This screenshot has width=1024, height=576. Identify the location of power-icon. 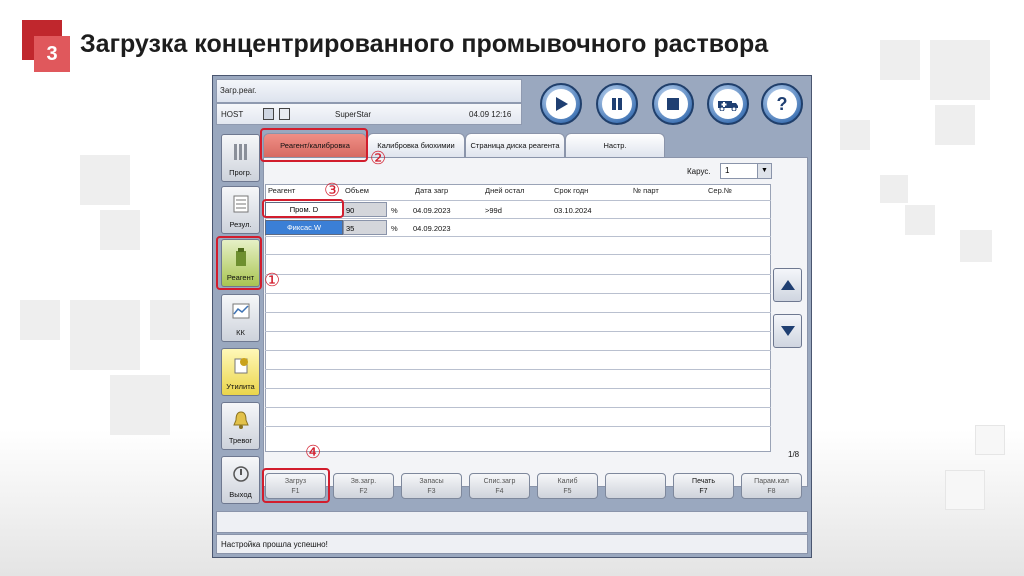
(241, 474).